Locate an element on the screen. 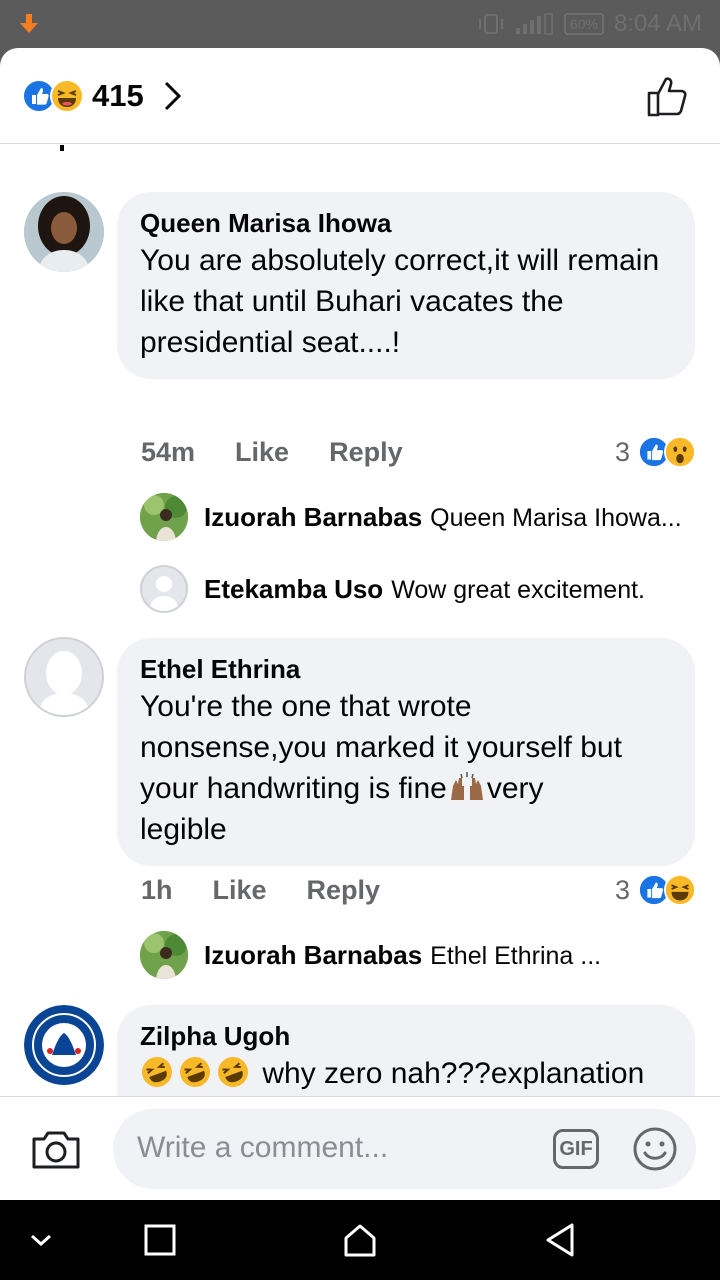  reaction-count: 415 is located at coordinates (118, 95).